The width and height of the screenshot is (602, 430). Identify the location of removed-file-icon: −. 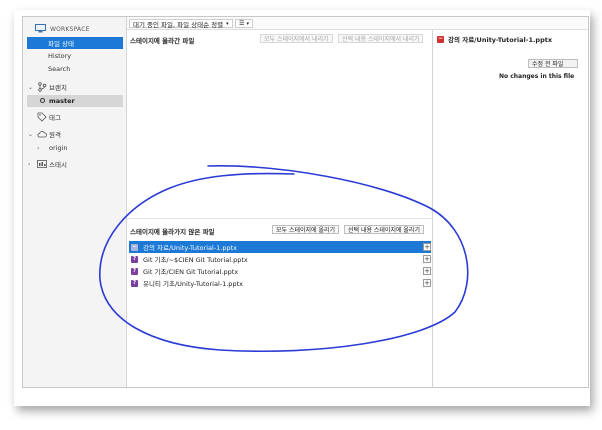
(440, 38).